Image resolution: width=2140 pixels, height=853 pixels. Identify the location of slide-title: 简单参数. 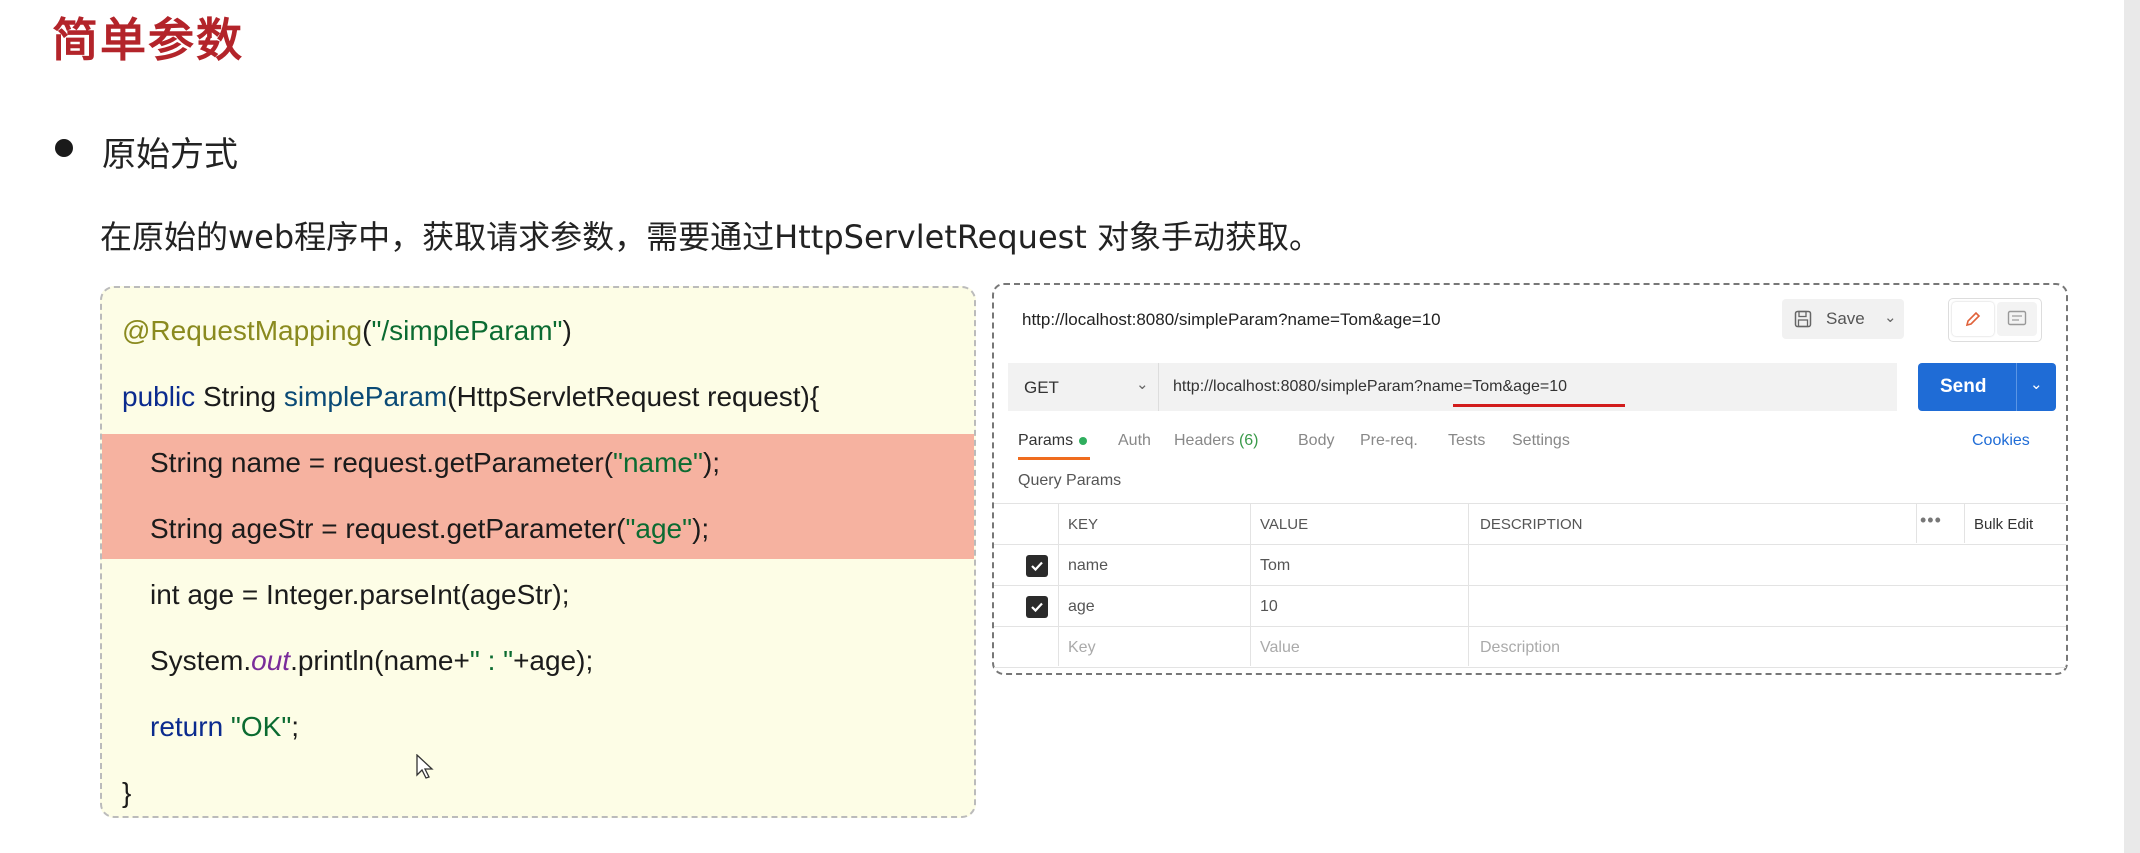
(148, 40).